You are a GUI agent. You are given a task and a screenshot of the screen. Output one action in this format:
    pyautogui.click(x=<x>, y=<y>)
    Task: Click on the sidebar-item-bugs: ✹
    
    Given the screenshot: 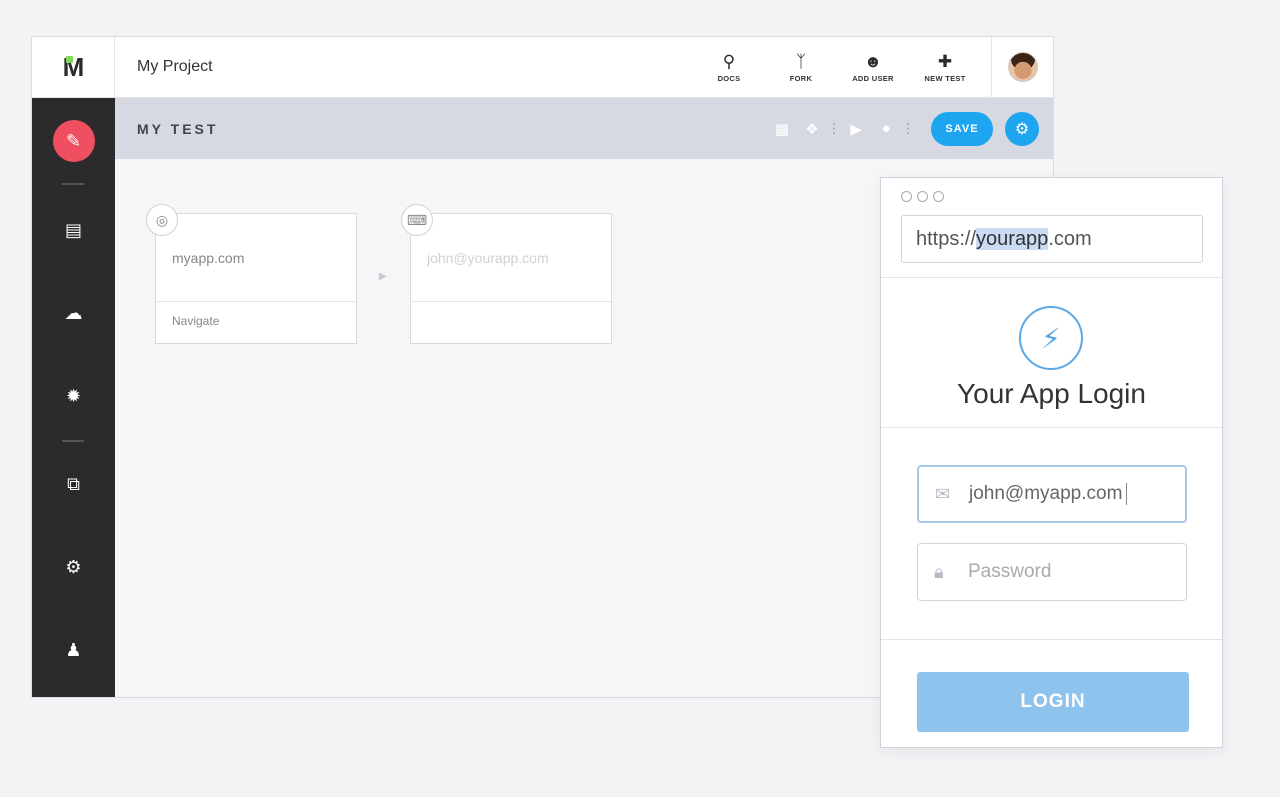 What is the action you would take?
    pyautogui.click(x=73, y=396)
    